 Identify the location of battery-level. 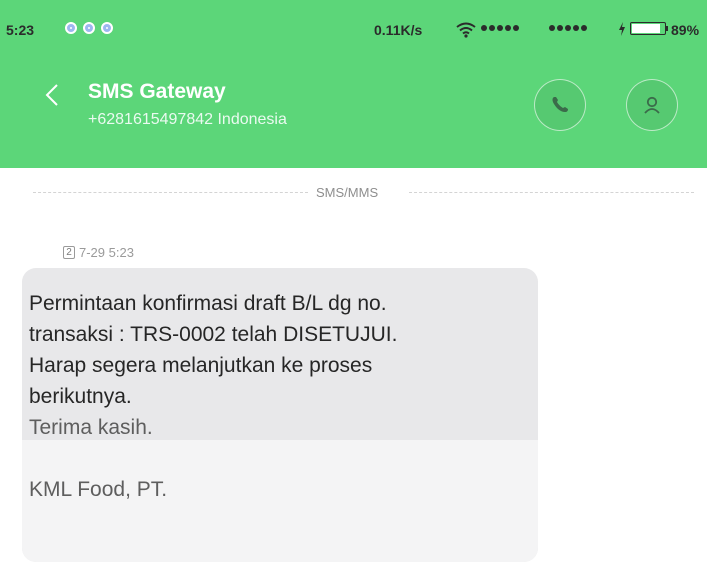
(646, 28).